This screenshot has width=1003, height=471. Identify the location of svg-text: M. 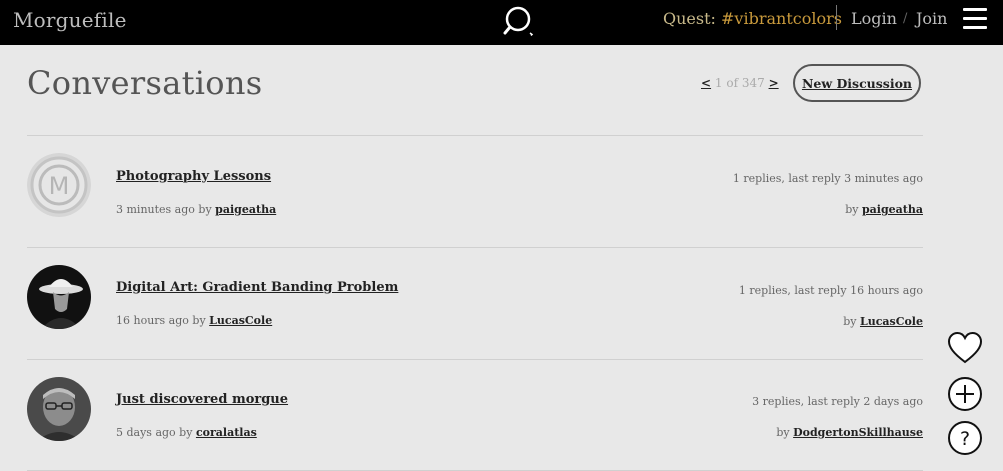
(59, 186).